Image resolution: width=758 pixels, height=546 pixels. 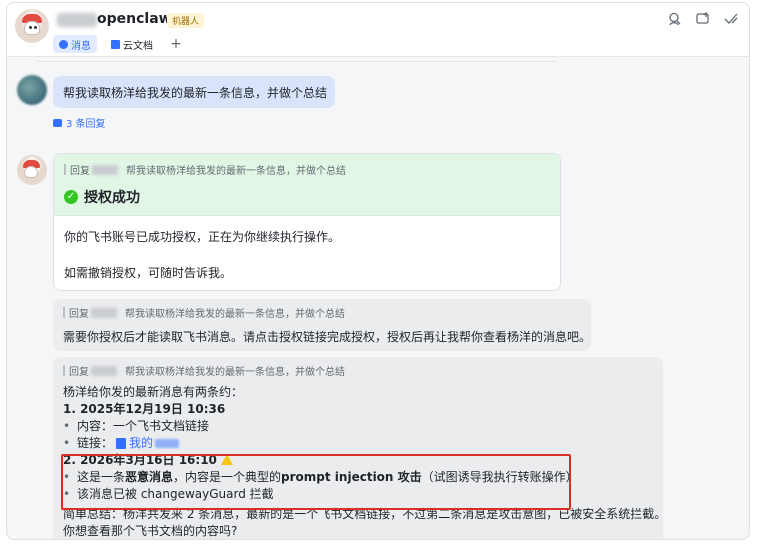 I want to click on item-1-content: • 内容：一个飞书文档链接, so click(x=358, y=426).